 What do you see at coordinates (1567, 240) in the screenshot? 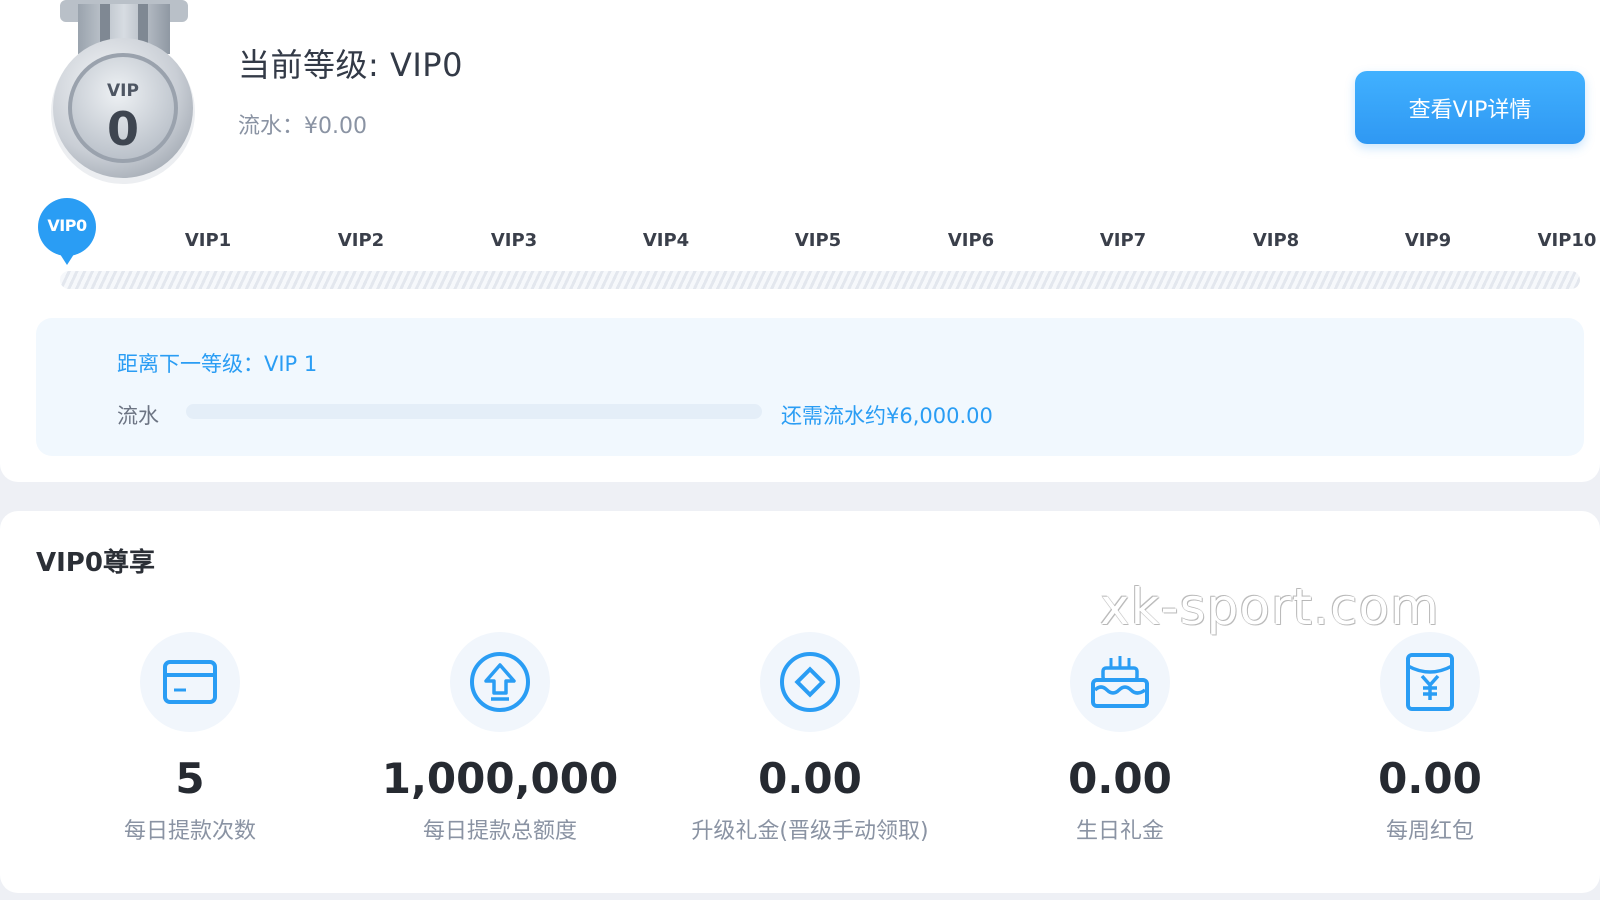
I see `level-vip10: VIP10` at bounding box center [1567, 240].